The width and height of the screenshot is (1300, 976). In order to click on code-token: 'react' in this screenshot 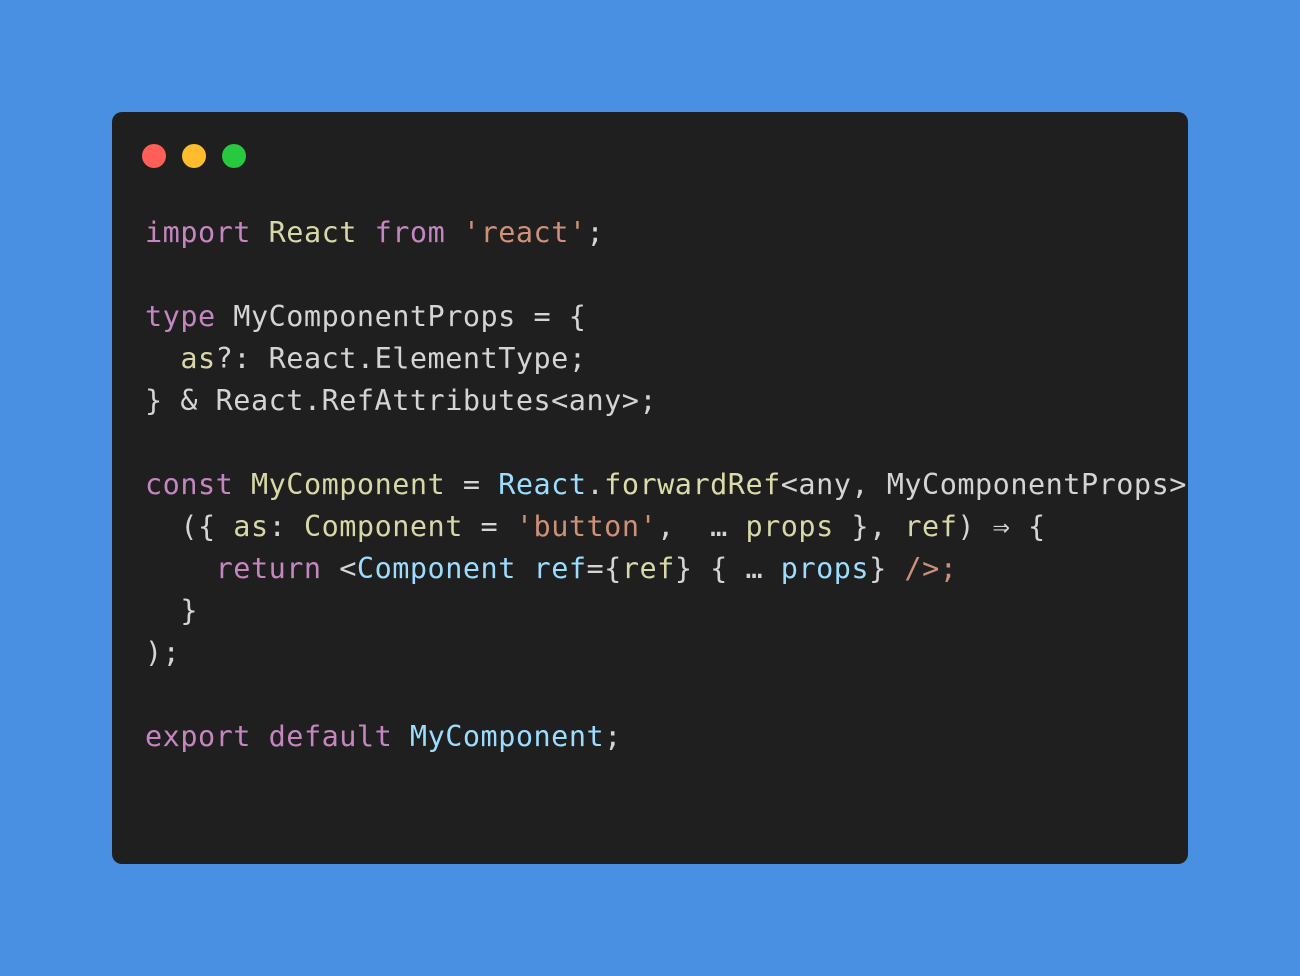, I will do `click(524, 232)`.